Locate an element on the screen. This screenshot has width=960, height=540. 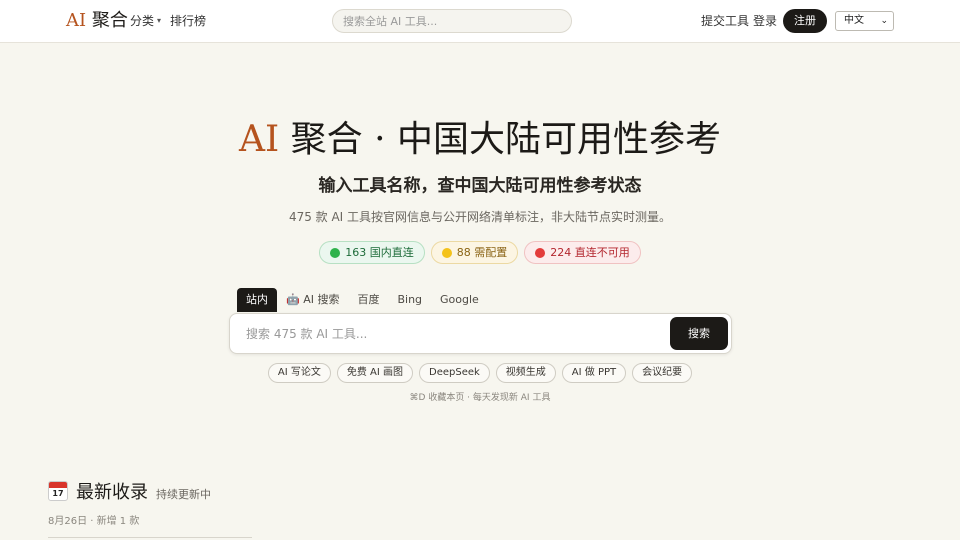
page-title: AI 聚合 · 中国大陆可用性参考 is located at coordinates (480, 140).